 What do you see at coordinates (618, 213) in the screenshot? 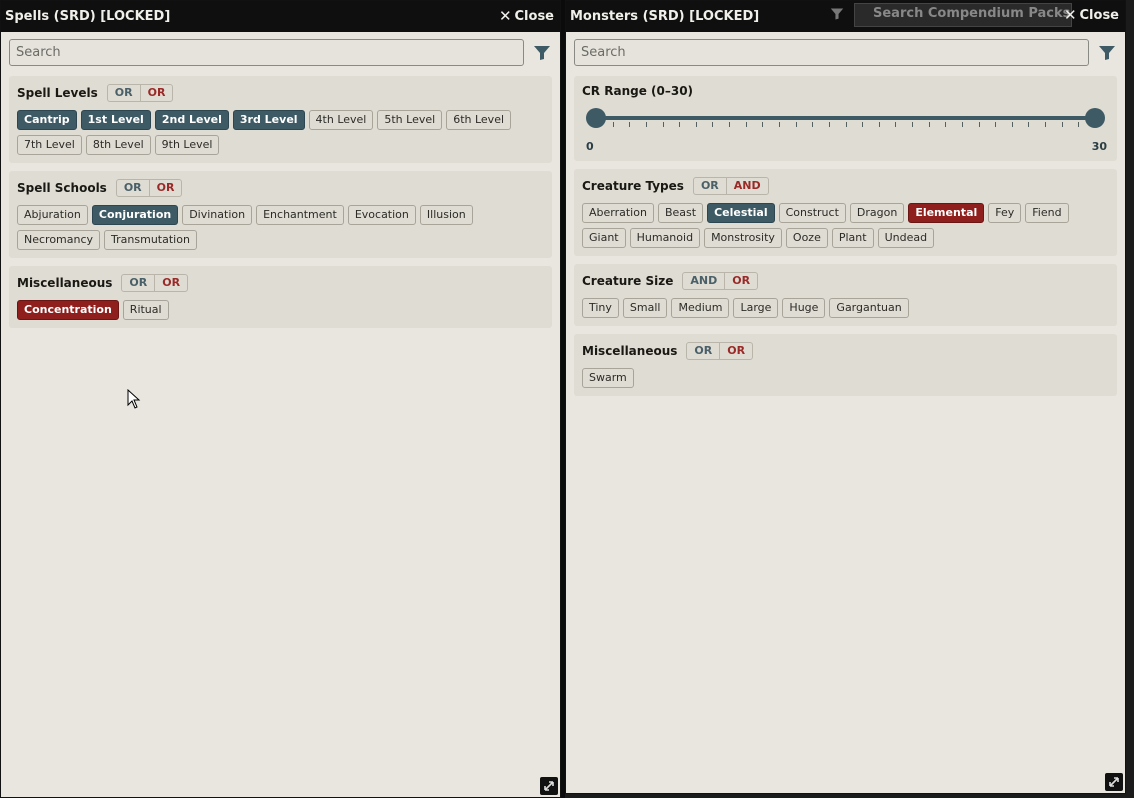
I see `filter-tag-aberration: Aberration` at bounding box center [618, 213].